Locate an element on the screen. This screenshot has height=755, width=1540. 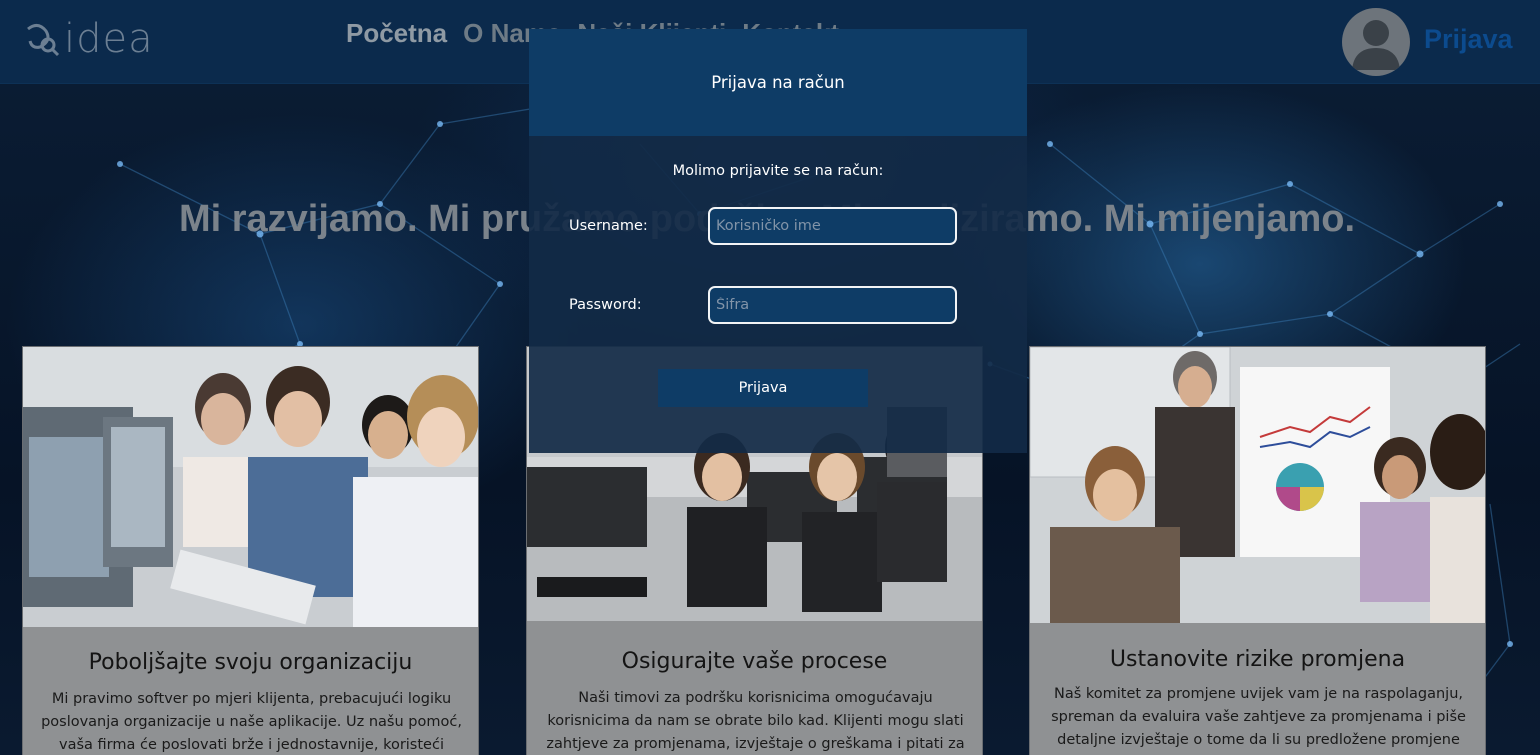
card-photo-presentation is located at coordinates (1257, 485).